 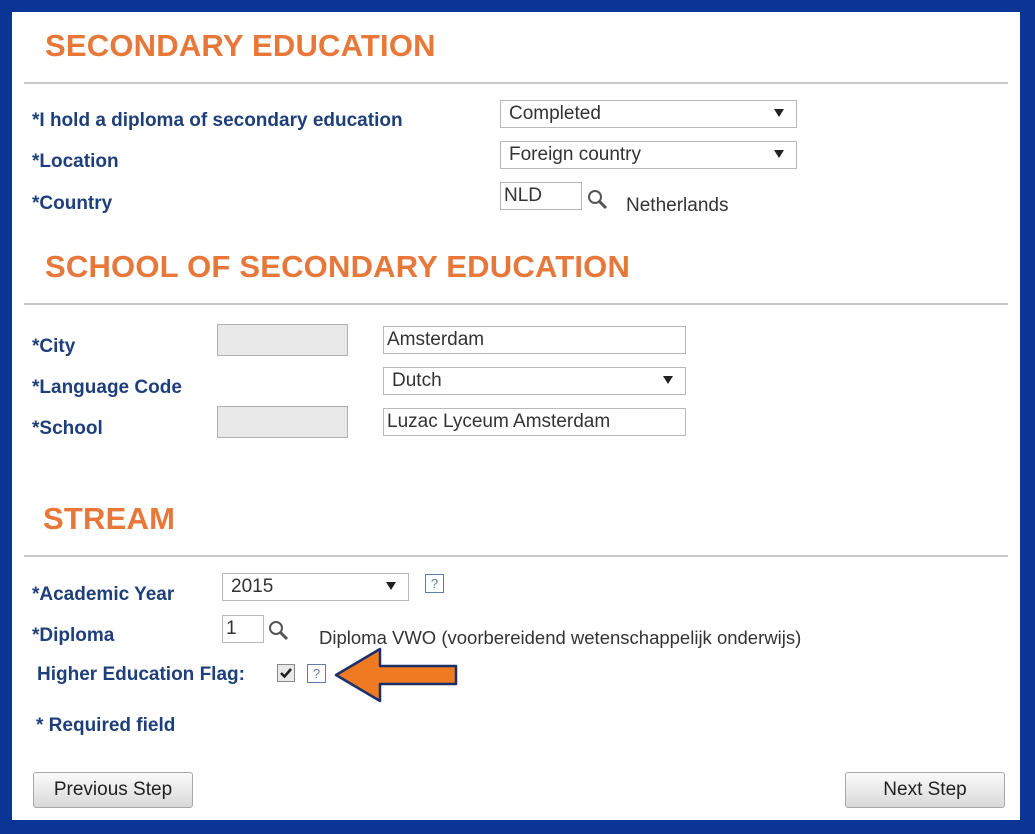 What do you see at coordinates (72, 203) in the screenshot?
I see `country-label: *Country` at bounding box center [72, 203].